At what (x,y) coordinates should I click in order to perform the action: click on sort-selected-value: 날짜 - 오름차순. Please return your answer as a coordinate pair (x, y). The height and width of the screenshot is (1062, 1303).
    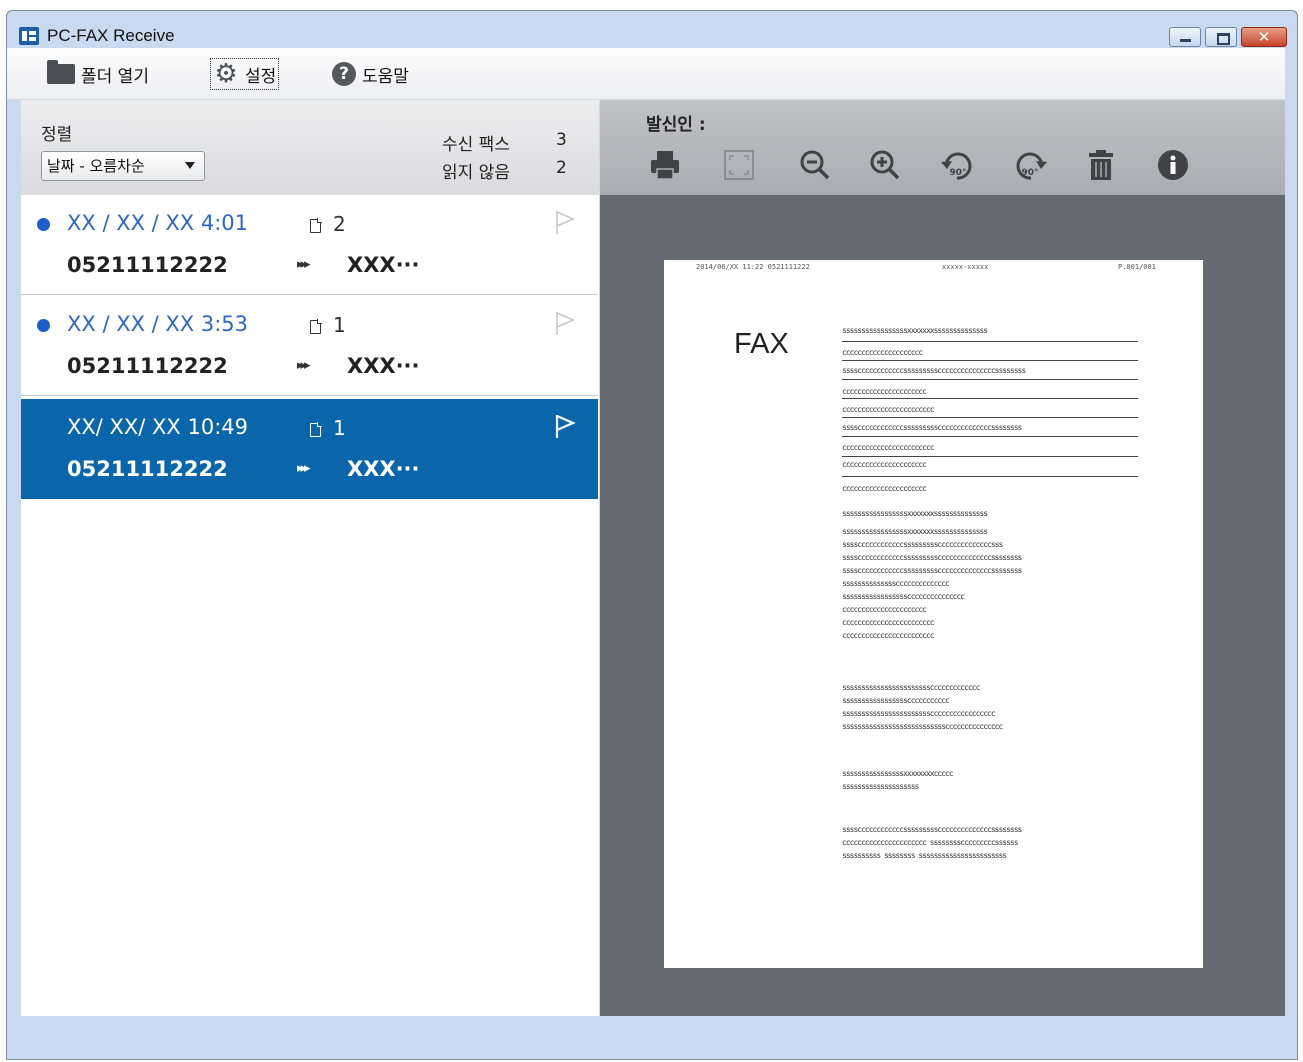
    Looking at the image, I should click on (96, 166).